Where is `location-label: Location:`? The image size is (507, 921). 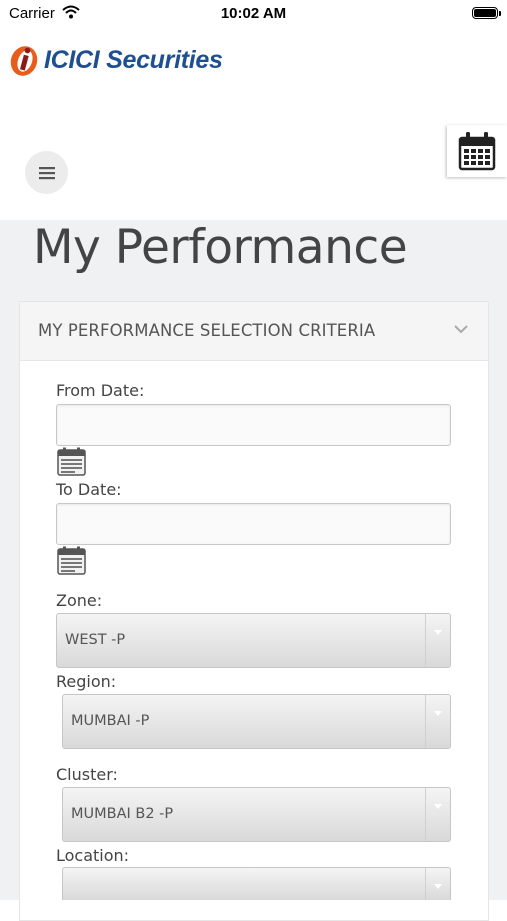 location-label: Location: is located at coordinates (93, 855).